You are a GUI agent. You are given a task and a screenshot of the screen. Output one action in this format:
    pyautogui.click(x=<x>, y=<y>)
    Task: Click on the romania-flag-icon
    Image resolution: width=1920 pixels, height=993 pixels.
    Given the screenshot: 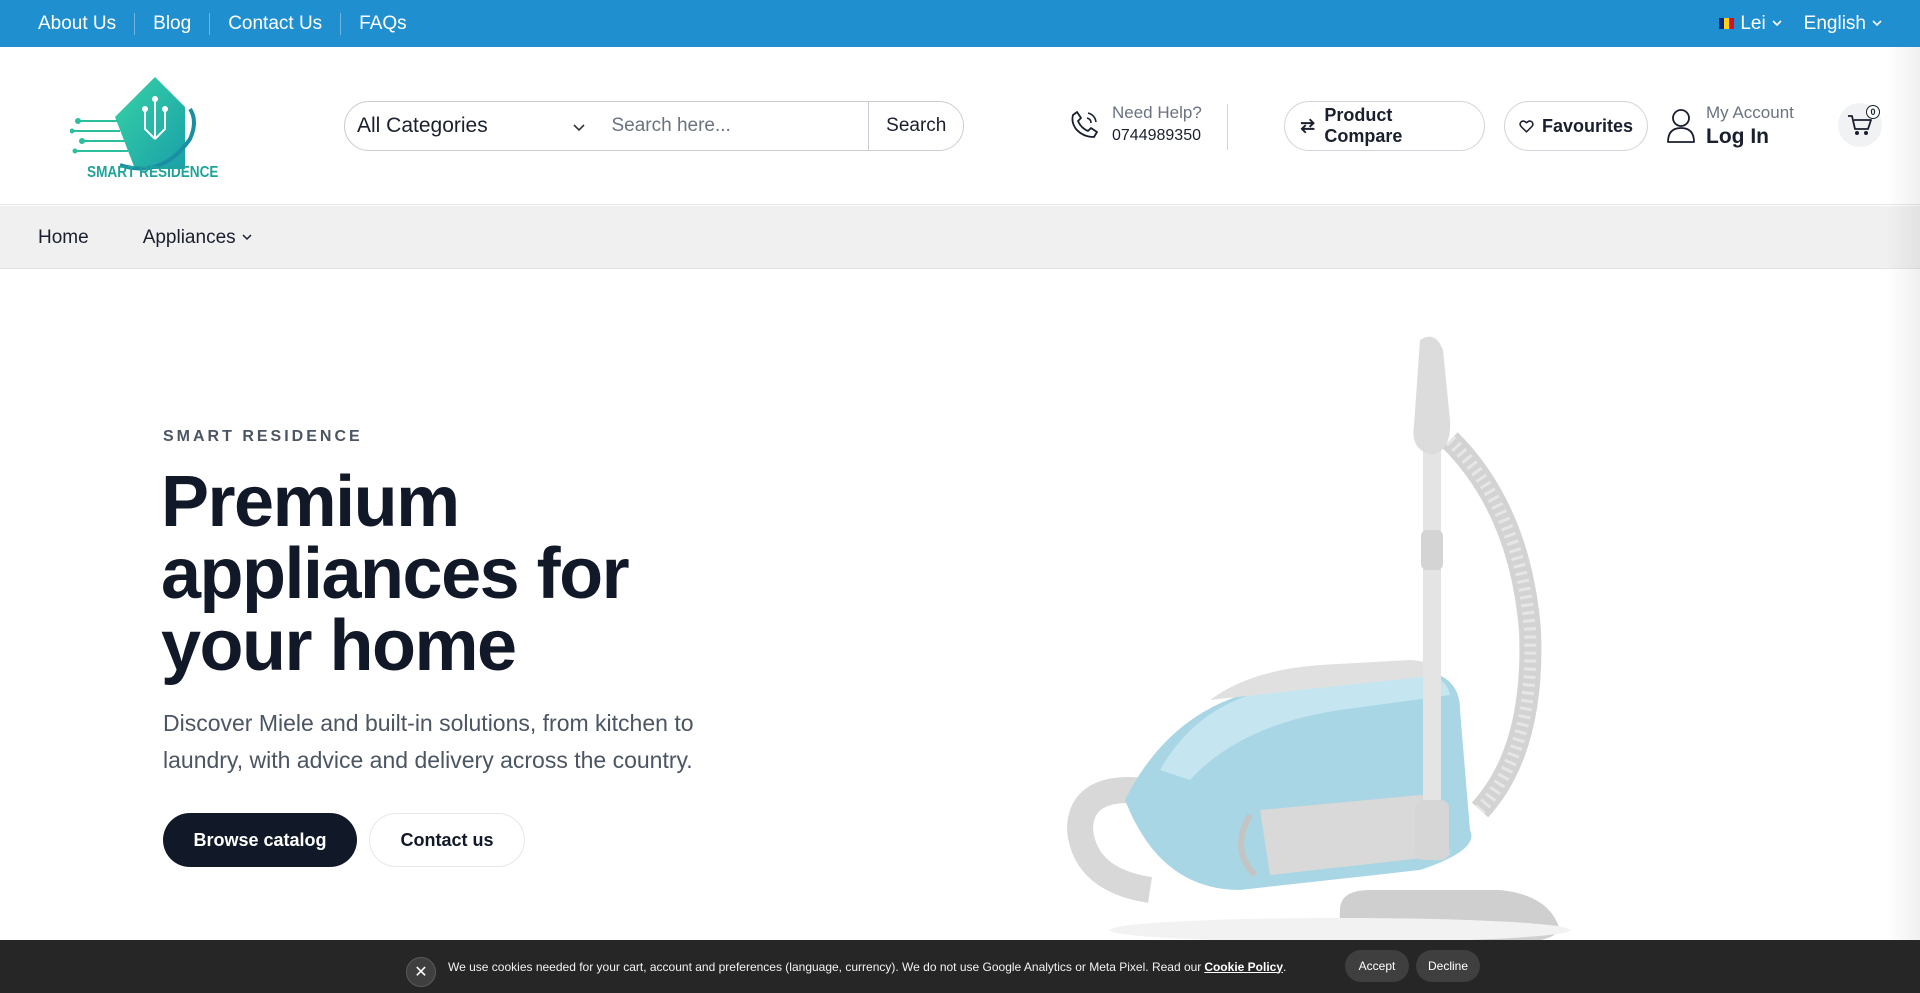 What is the action you would take?
    pyautogui.click(x=1727, y=23)
    